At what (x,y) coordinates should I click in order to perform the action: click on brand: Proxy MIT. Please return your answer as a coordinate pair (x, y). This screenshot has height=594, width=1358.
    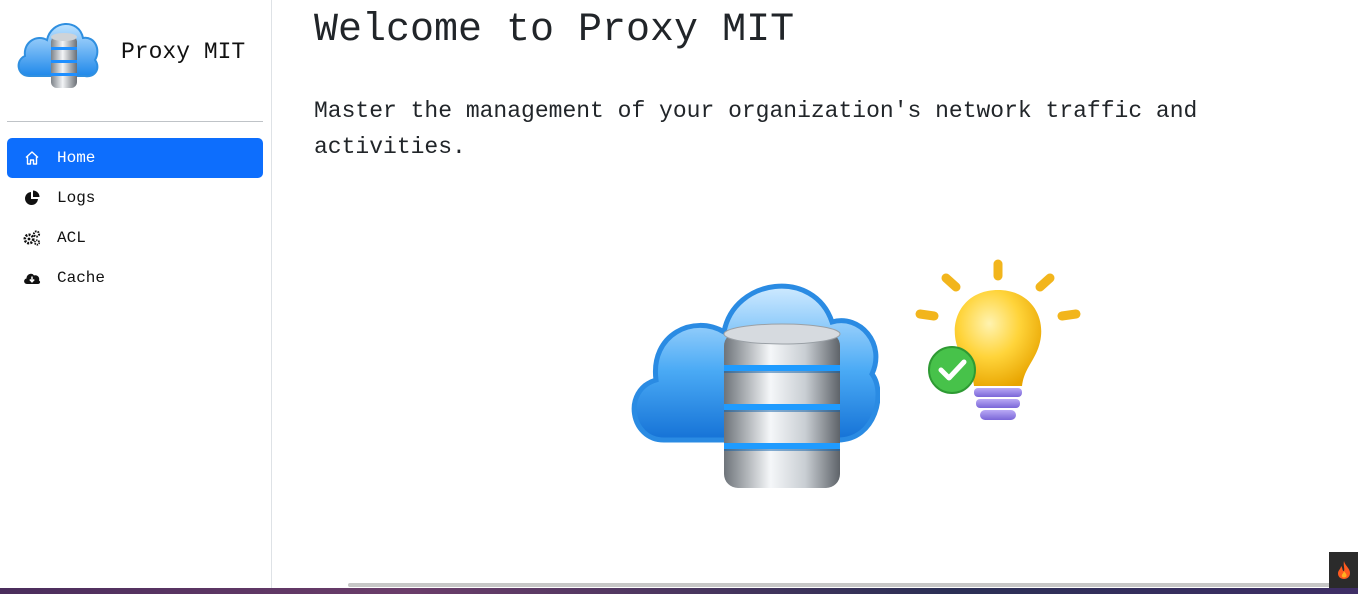
    Looking at the image, I should click on (140, 52).